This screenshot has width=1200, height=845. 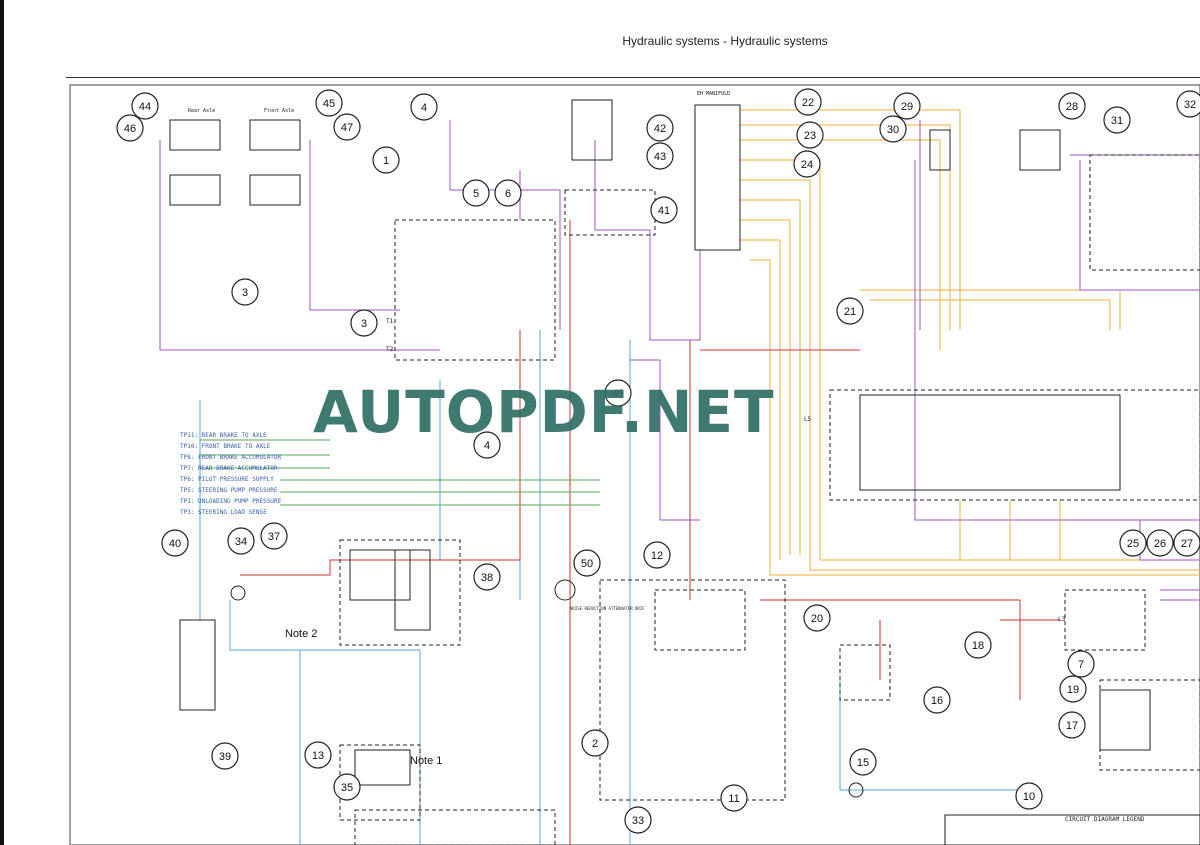 I want to click on test-point-label: TP7: REAR BRAKE ACCUMULATOR, so click(x=229, y=468).